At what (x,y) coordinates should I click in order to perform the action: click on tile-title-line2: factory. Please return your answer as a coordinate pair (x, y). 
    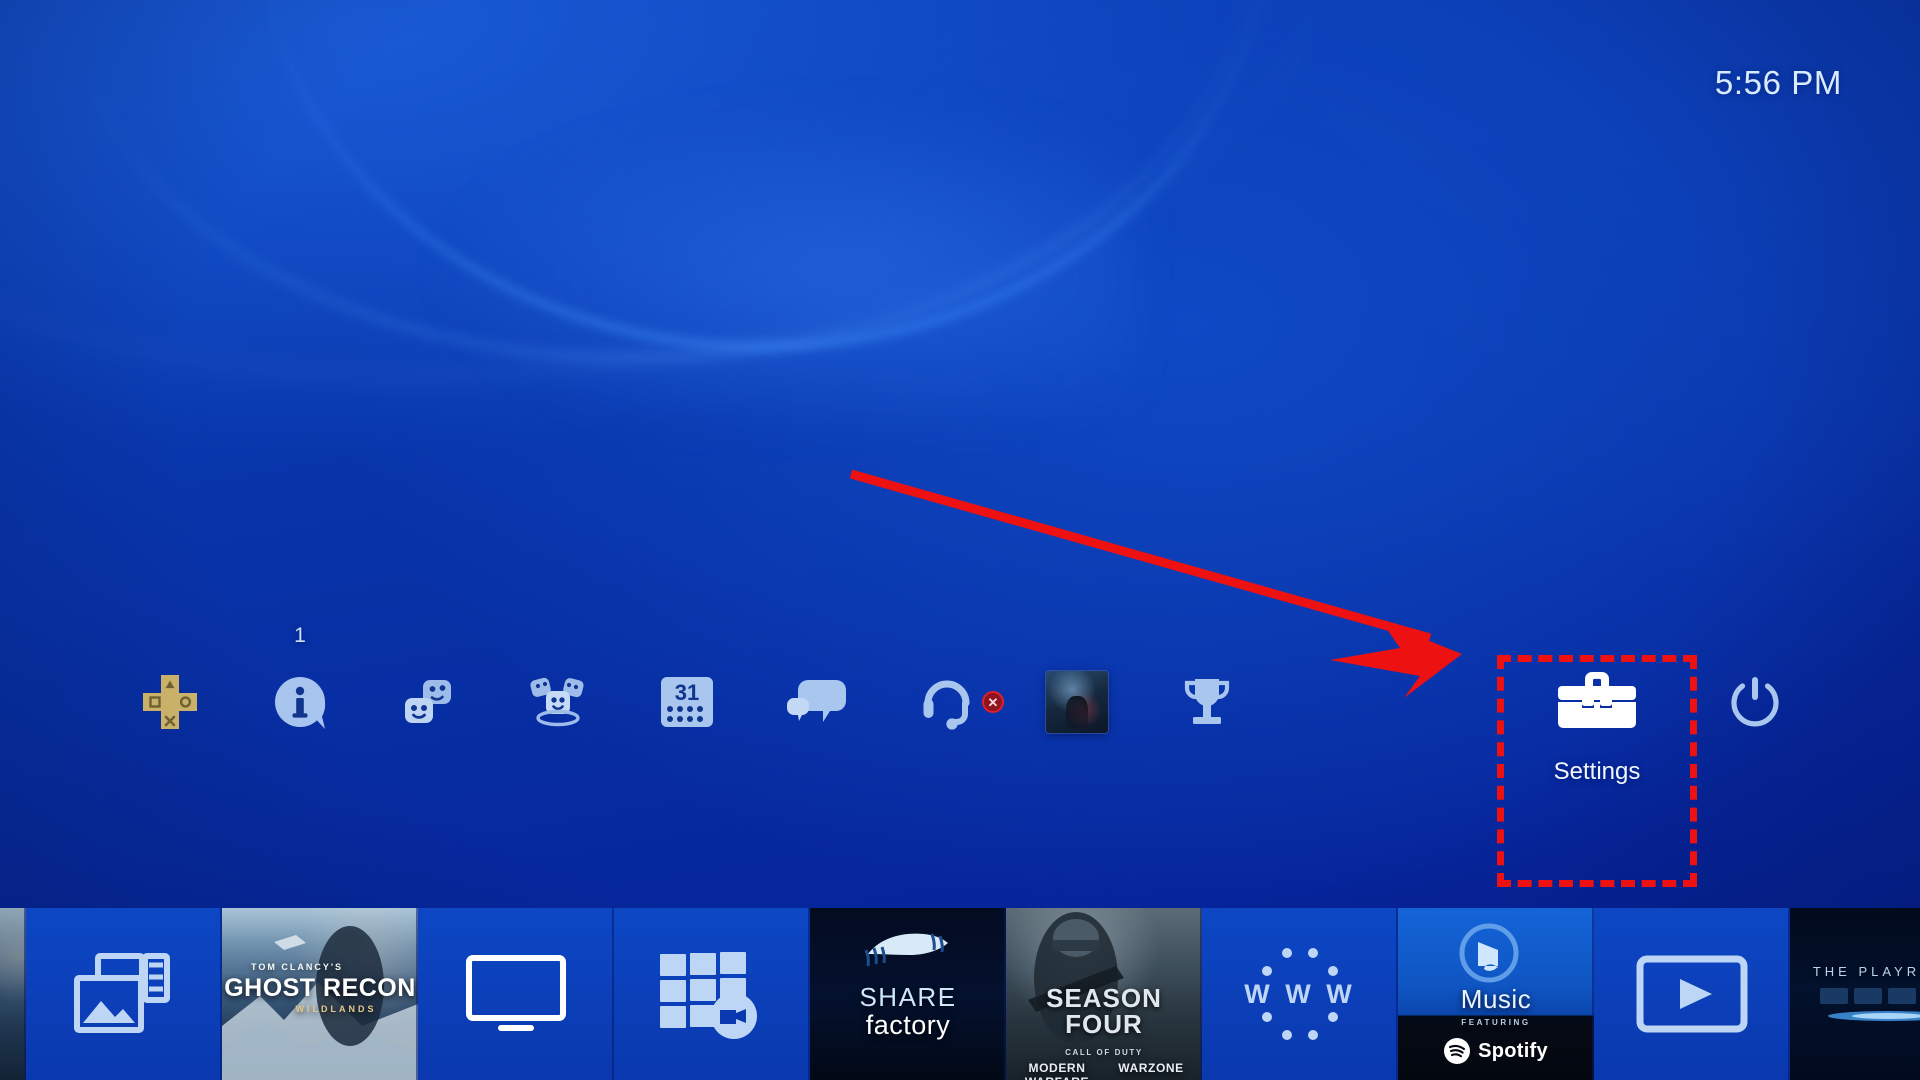
    Looking at the image, I should click on (908, 1025).